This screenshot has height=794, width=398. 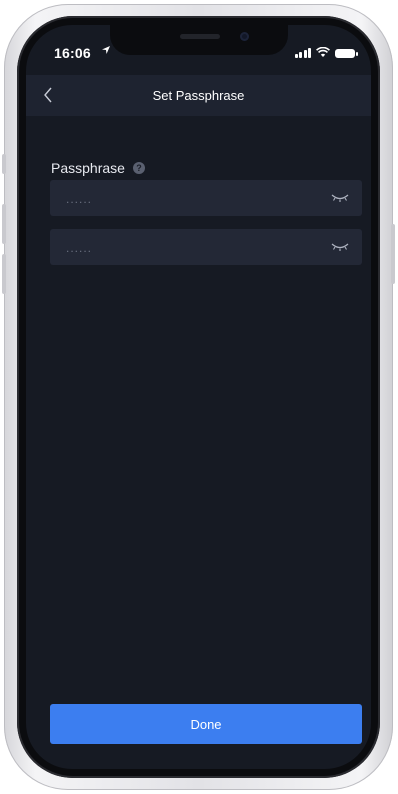 What do you see at coordinates (4, 274) in the screenshot?
I see `volume-down-button` at bounding box center [4, 274].